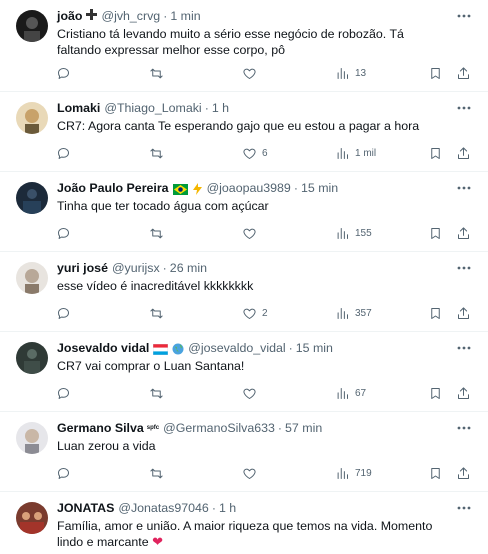 Image resolution: width=488 pixels, height=554 pixels. I want to click on view-count: 719, so click(363, 473).